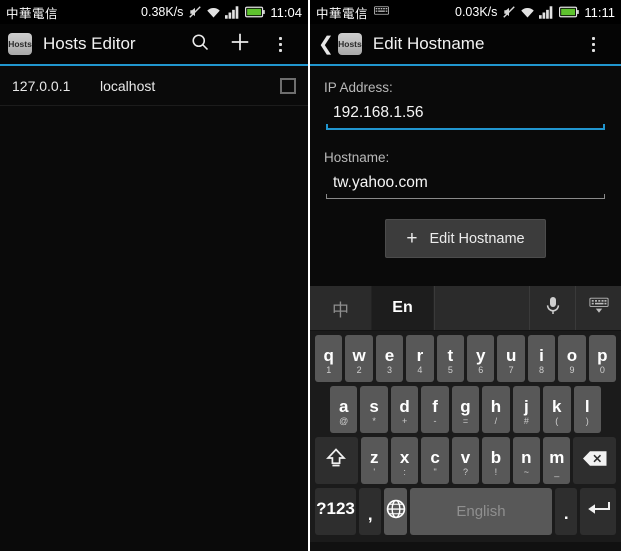 This screenshot has height=551, width=621. I want to click on keyboard-row-2: a @ s * d + f- g = h / j # k( l), so click(465, 409).